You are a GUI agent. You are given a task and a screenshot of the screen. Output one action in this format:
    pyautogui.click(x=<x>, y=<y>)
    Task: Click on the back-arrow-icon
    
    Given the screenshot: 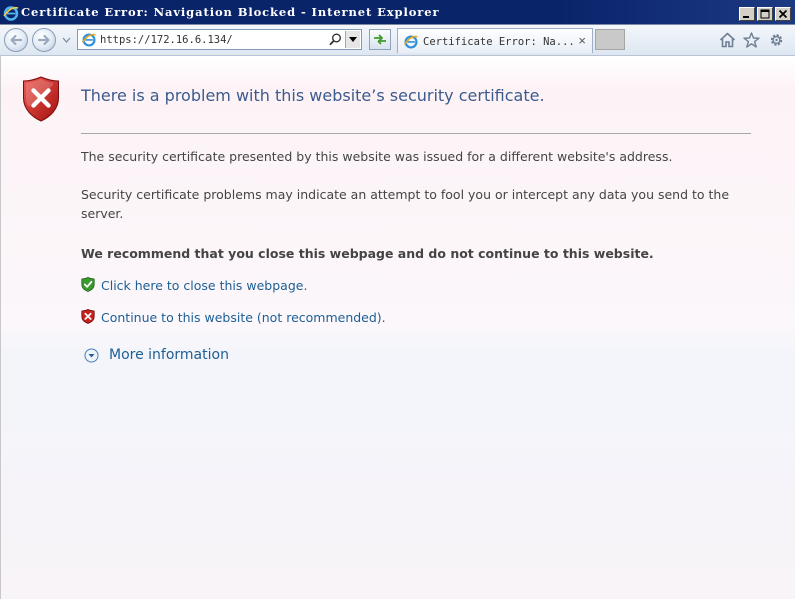 What is the action you would take?
    pyautogui.click(x=16, y=40)
    